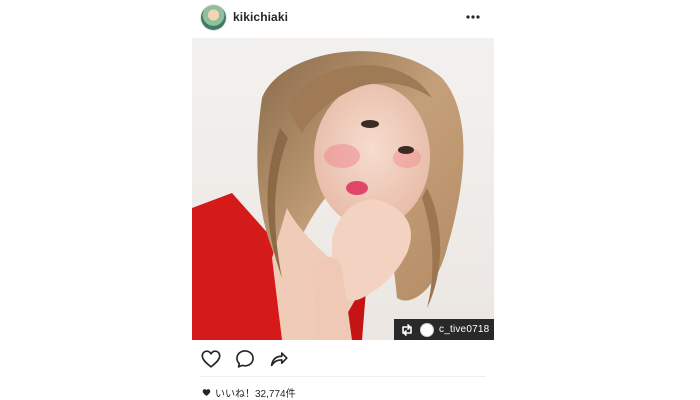 The image size is (700, 400). Describe the element at coordinates (255, 394) in the screenshot. I see `likes-count: いいね！32,774件` at that location.